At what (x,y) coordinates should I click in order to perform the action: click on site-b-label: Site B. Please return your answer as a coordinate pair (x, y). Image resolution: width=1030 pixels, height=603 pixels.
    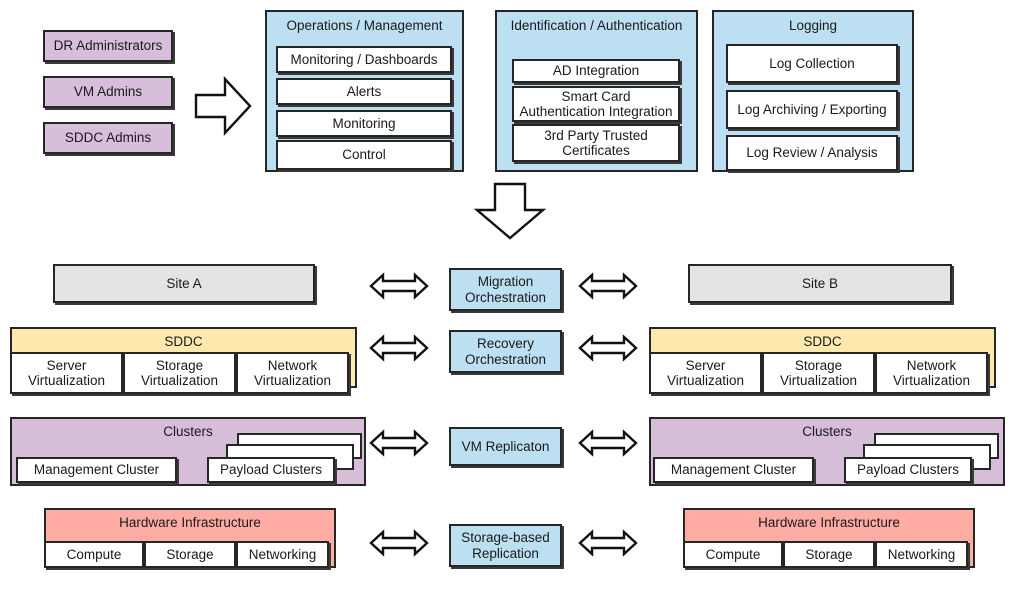
    Looking at the image, I should click on (820, 283).